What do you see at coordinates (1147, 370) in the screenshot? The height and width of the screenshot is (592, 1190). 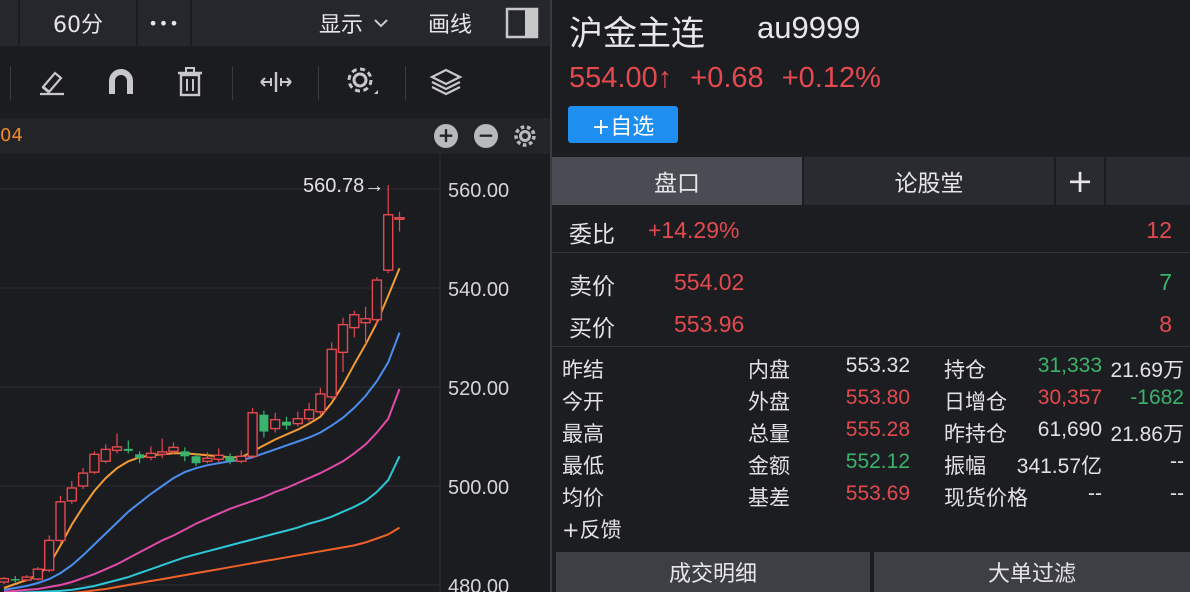 I see `stat-value: 21.69万` at bounding box center [1147, 370].